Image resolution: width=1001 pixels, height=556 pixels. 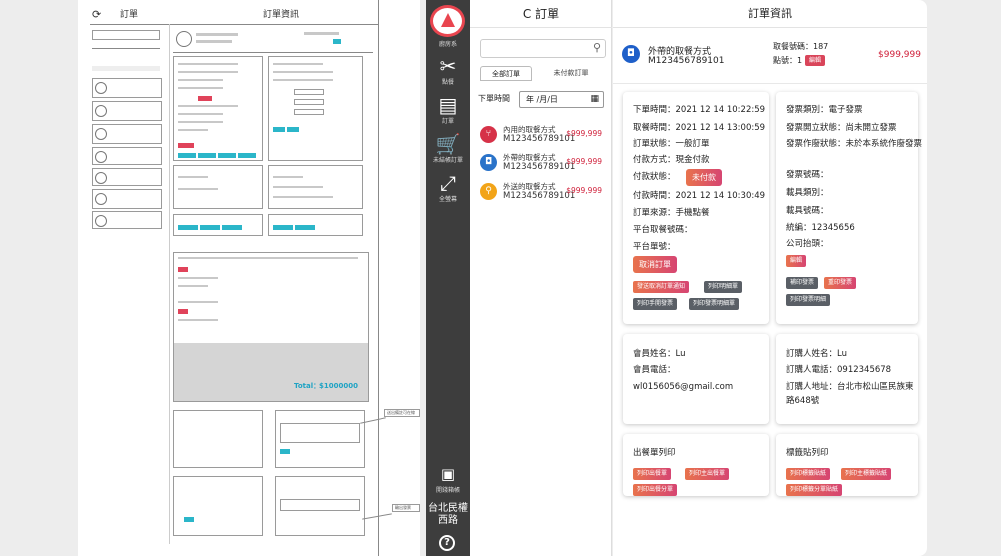 What do you see at coordinates (839, 370) in the screenshot?
I see `orderer-phone: 訂購人電話：0912345678` at bounding box center [839, 370].